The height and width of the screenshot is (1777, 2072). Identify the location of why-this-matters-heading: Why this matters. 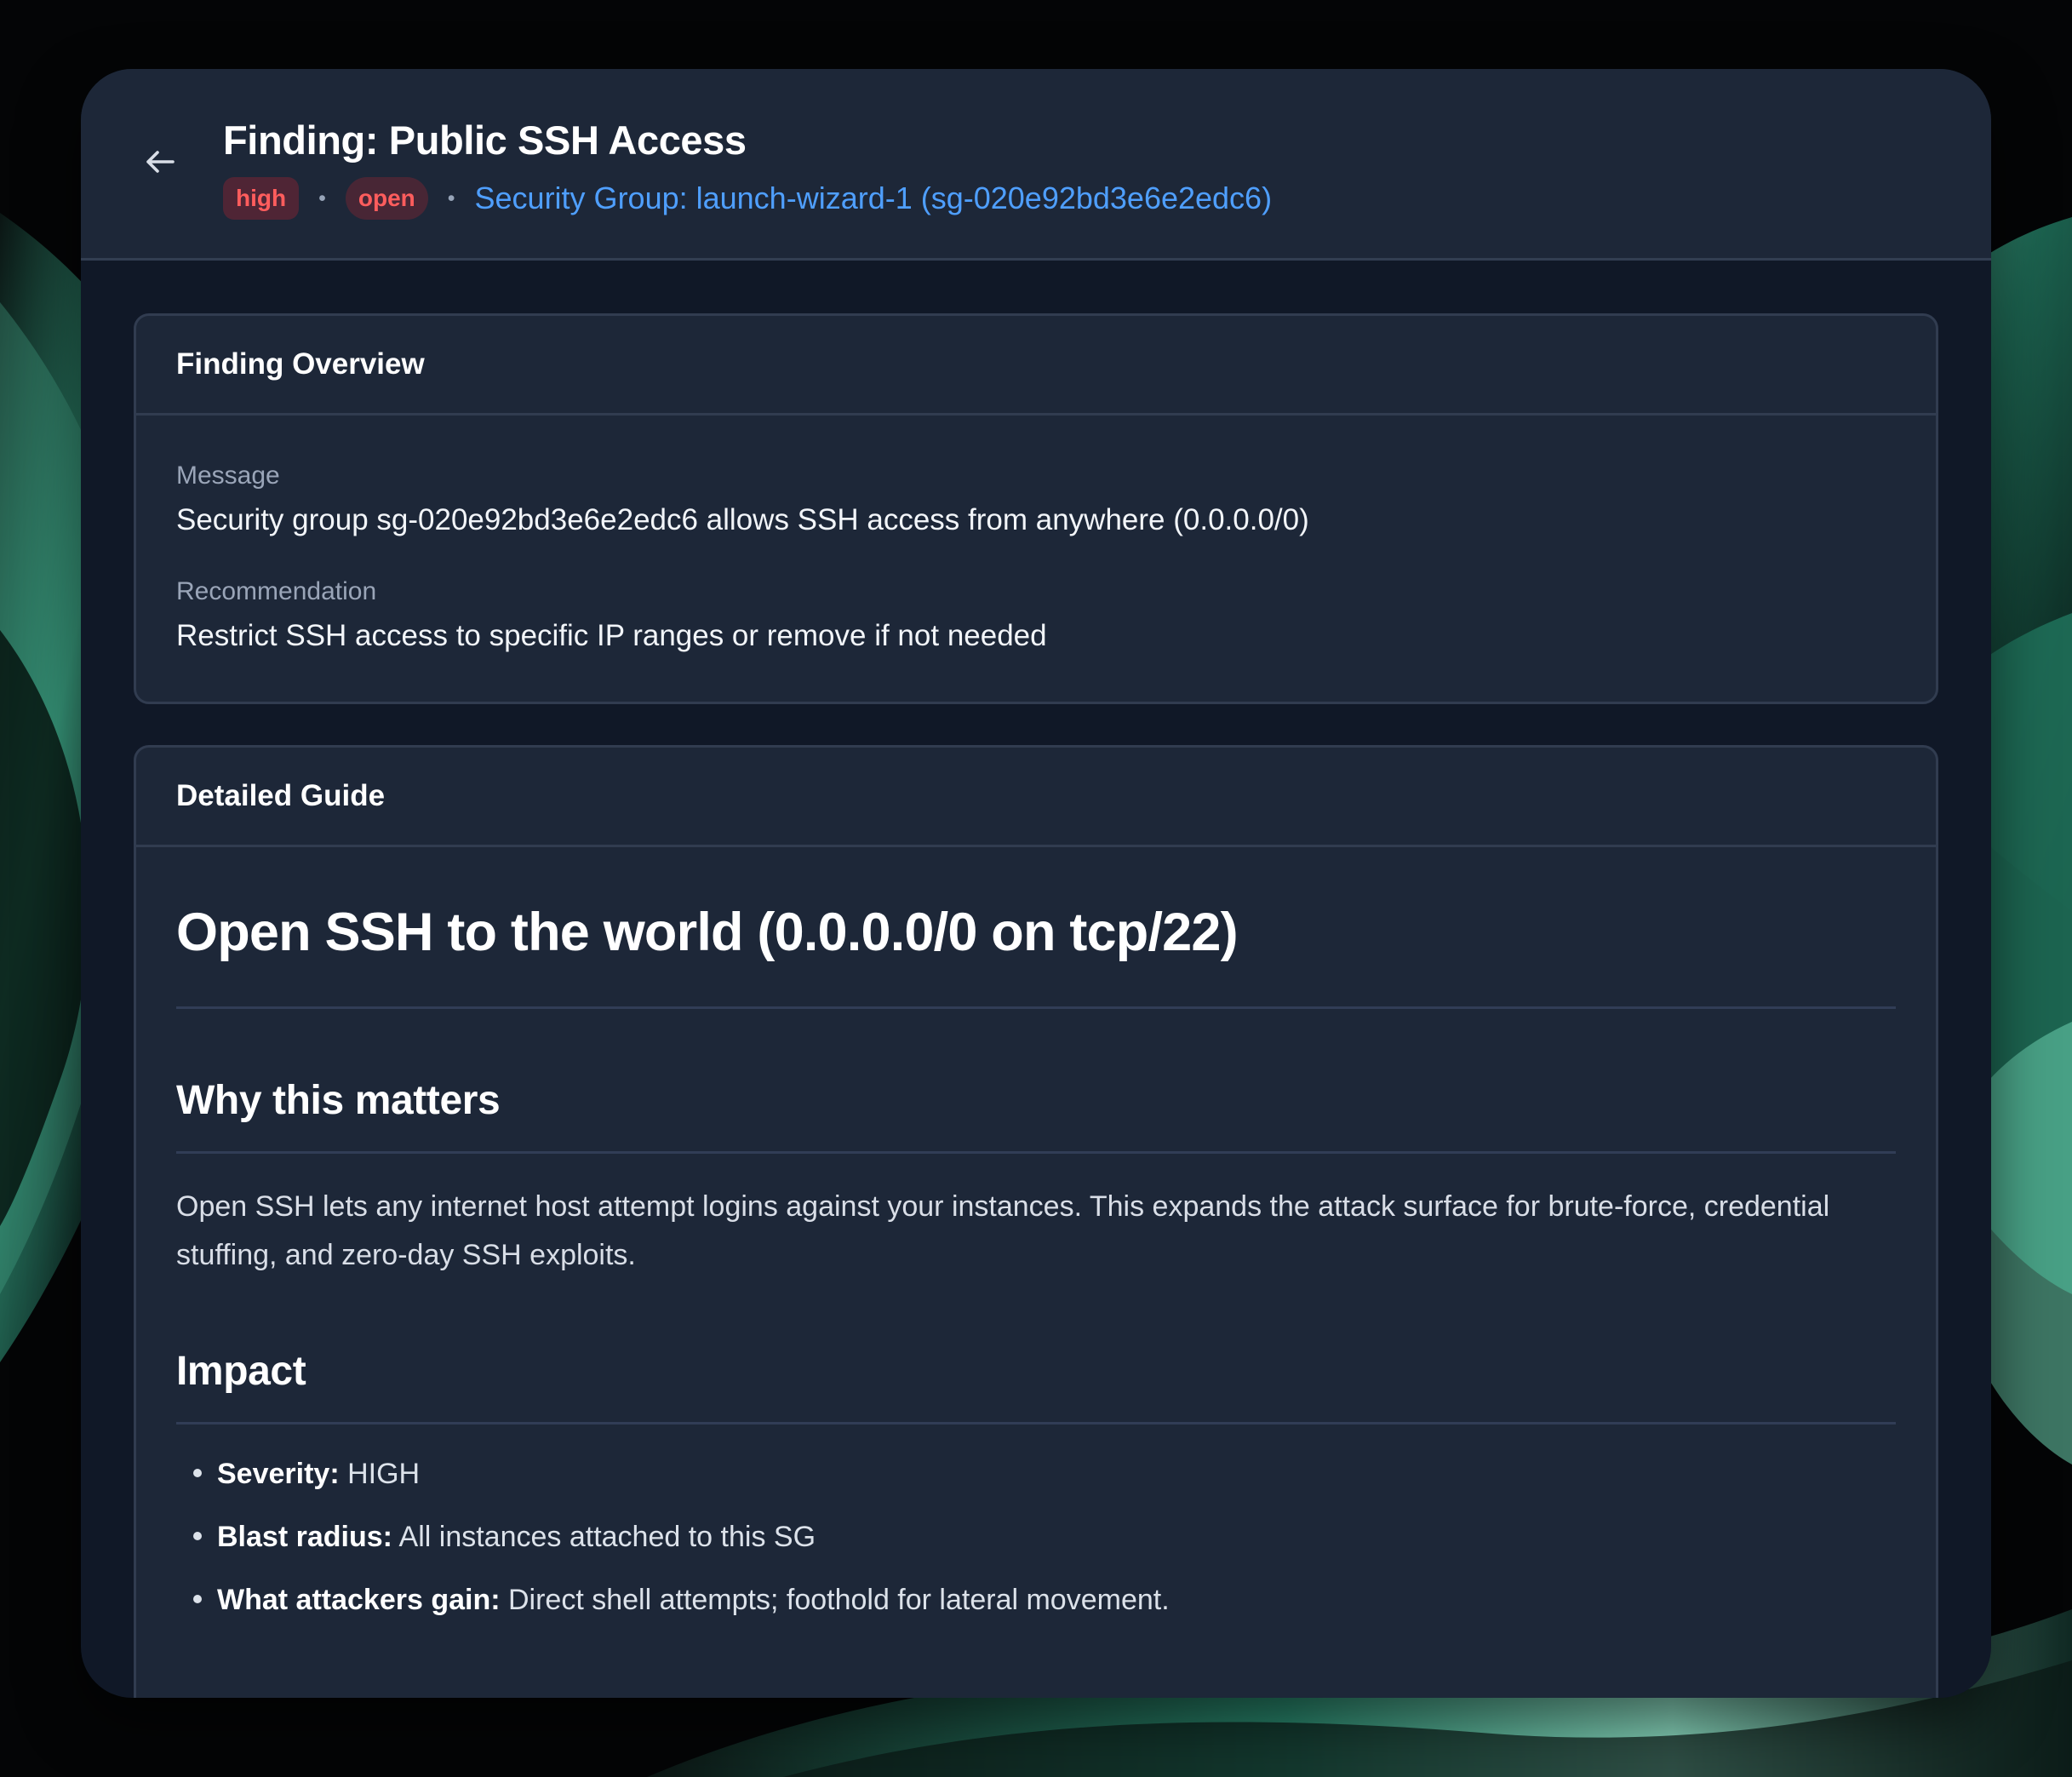
(338, 1100).